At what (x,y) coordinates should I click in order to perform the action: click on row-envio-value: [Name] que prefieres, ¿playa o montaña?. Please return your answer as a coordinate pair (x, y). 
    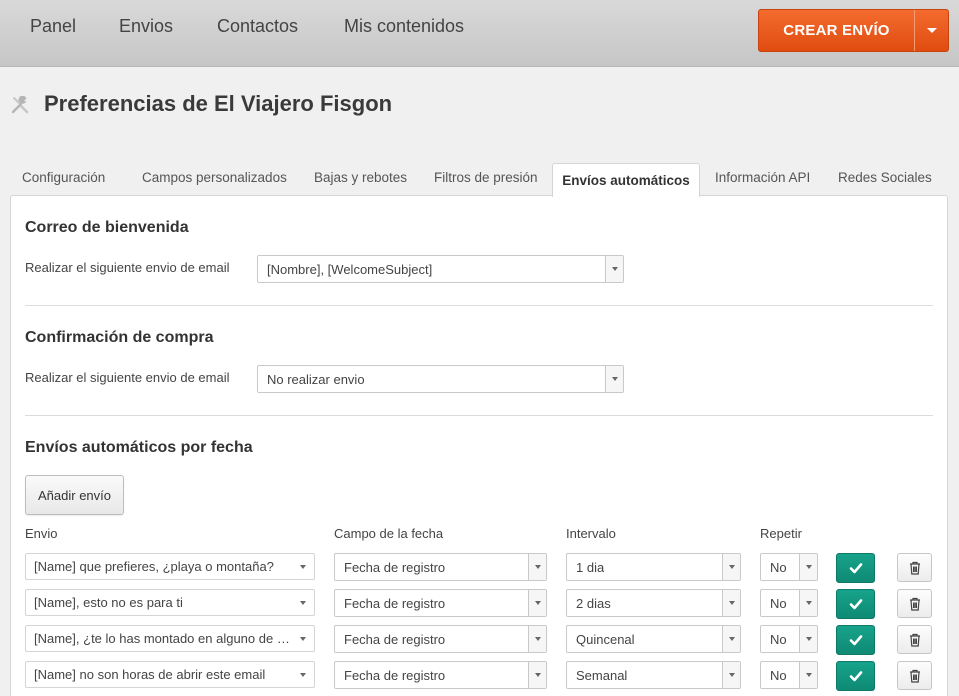
    Looking at the image, I should click on (154, 566).